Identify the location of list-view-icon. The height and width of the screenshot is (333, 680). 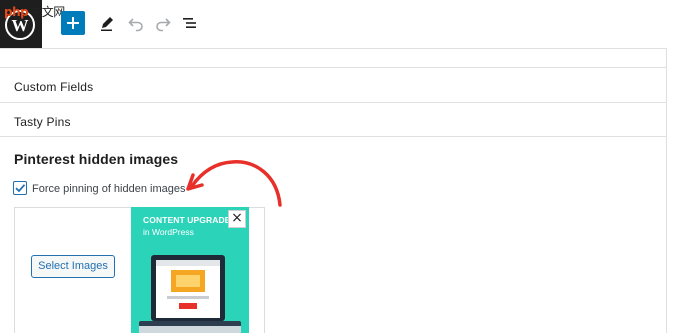
(190, 23).